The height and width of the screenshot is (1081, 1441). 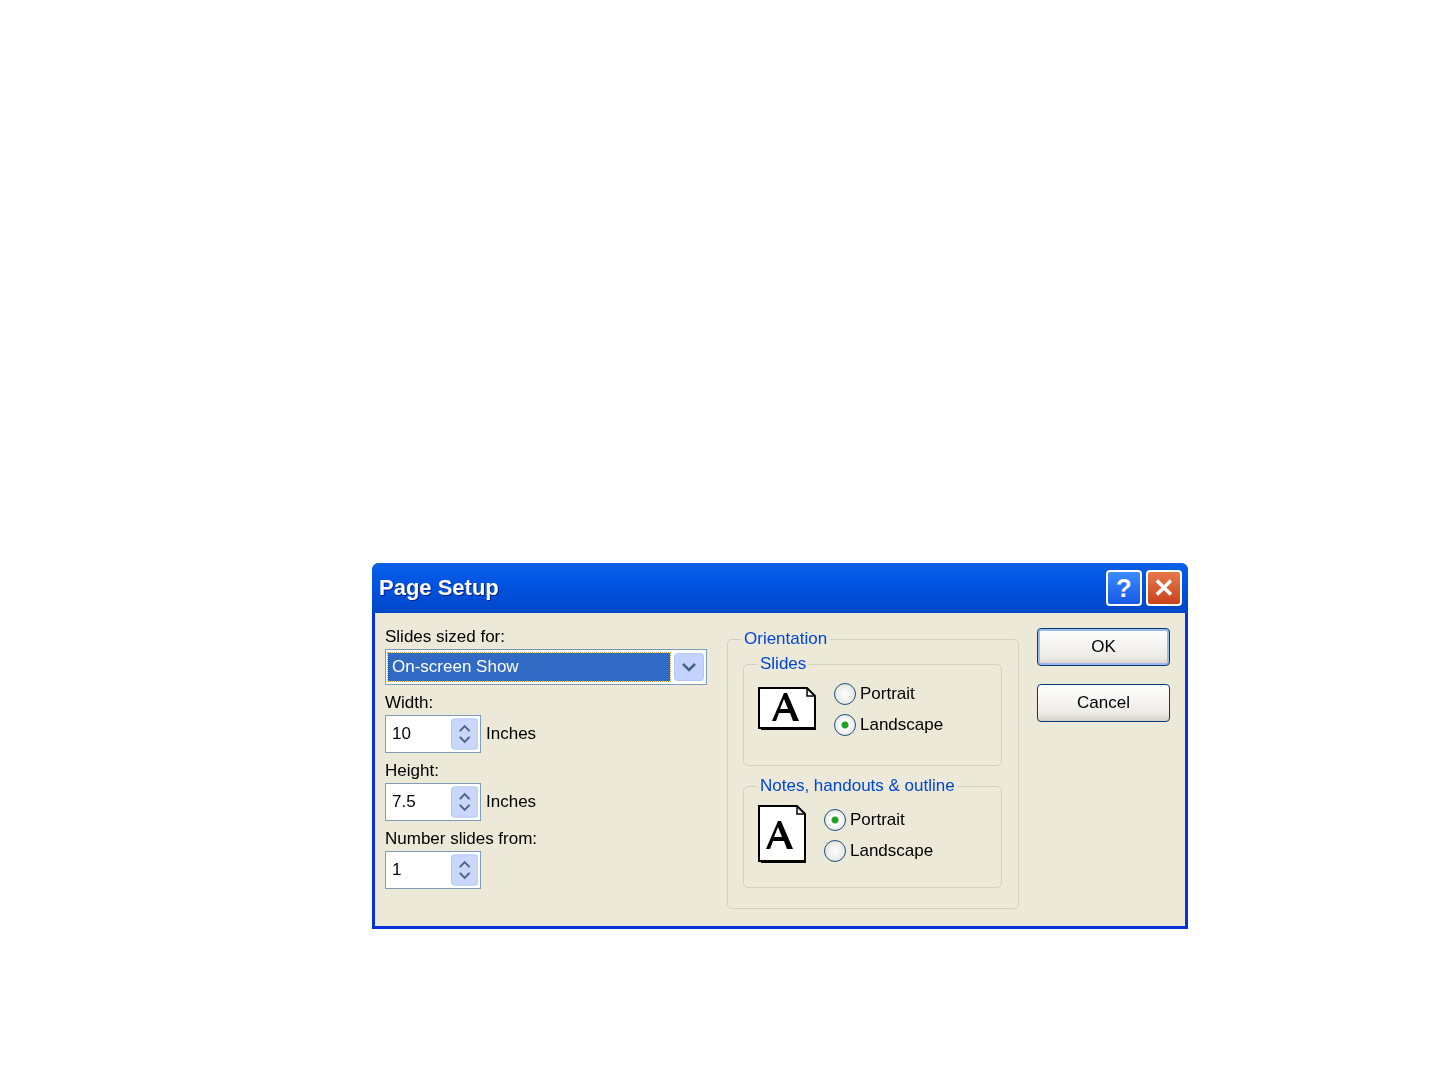 What do you see at coordinates (409, 703) in the screenshot?
I see `field-label: Width:` at bounding box center [409, 703].